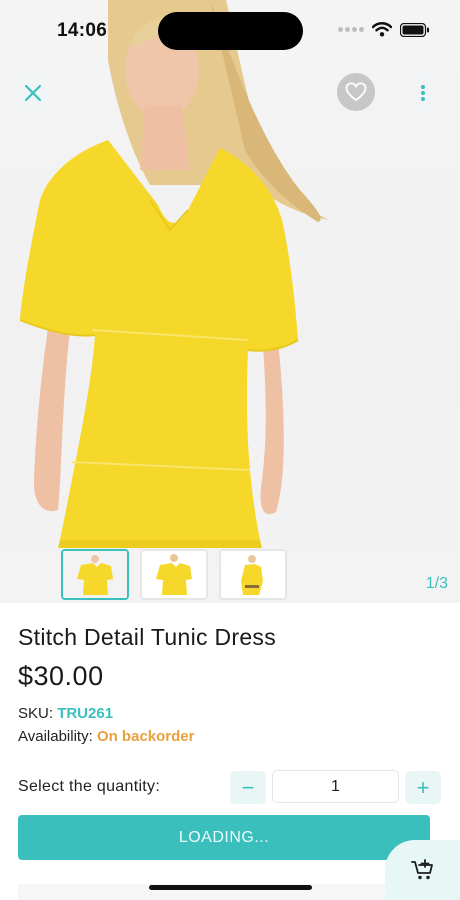  I want to click on cart-button, so click(422, 870).